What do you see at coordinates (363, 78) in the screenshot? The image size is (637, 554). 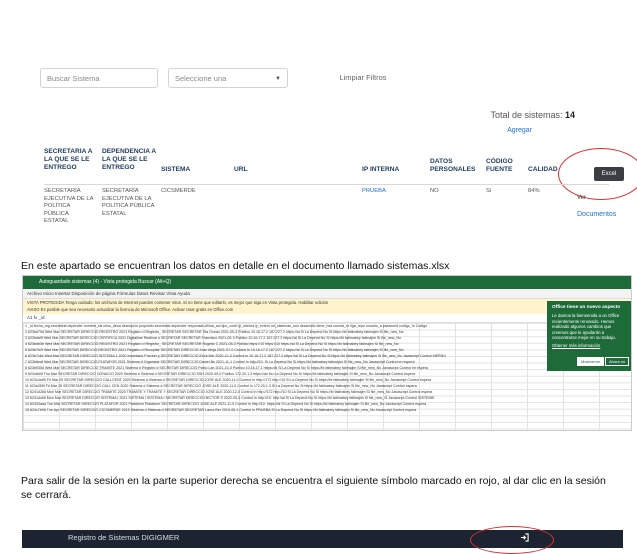 I see `clear-filters-button: Limpiar Filtros` at bounding box center [363, 78].